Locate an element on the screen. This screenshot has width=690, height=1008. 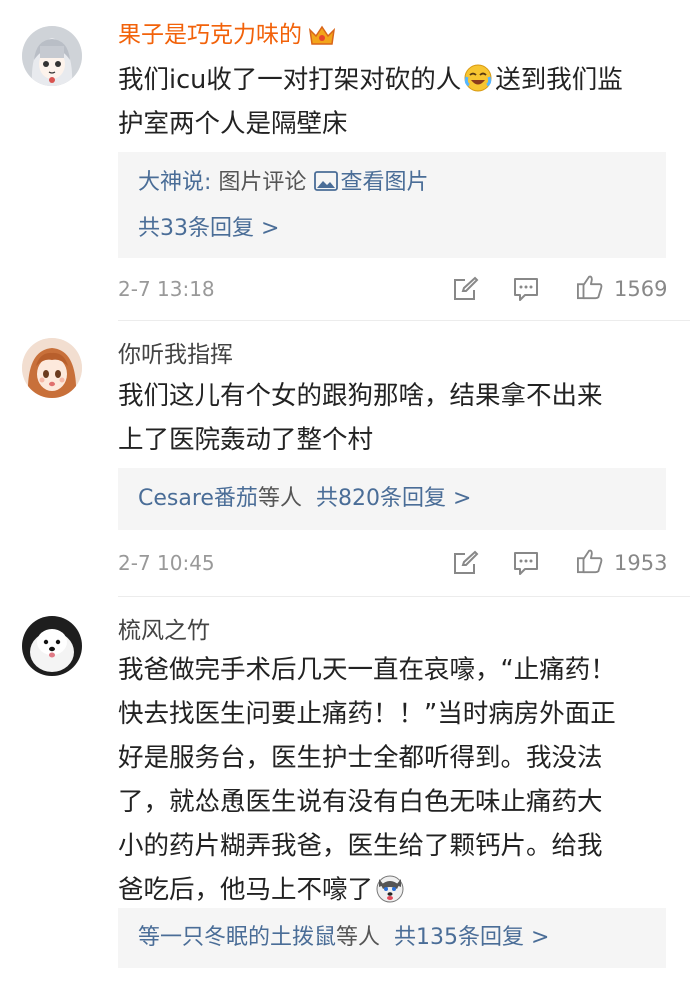
username-text: 你听我指挥 is located at coordinates (175, 355).